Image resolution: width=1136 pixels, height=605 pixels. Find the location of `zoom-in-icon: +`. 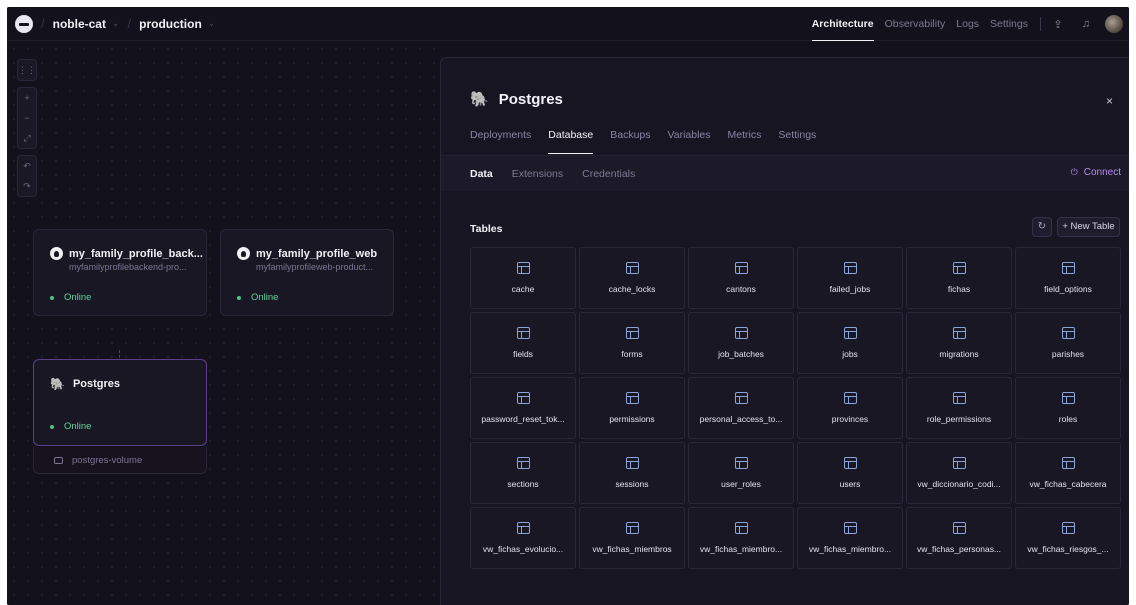

zoom-in-icon: + is located at coordinates (27, 98).